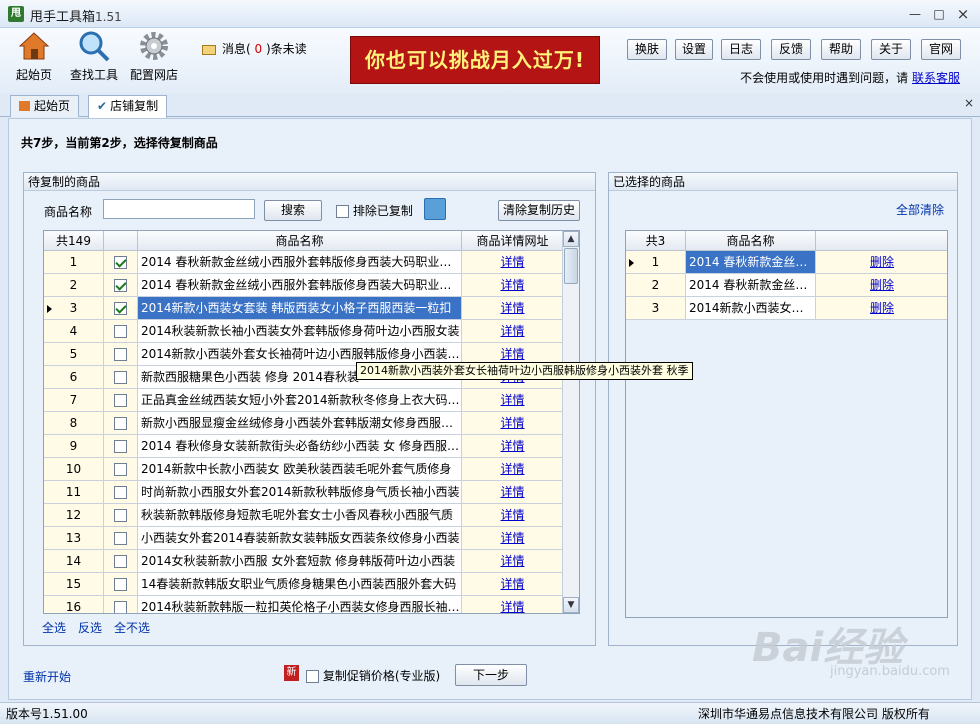 The height and width of the screenshot is (724, 980). What do you see at coordinates (54, 627) in the screenshot?
I see `select-all-link: 全选` at bounding box center [54, 627].